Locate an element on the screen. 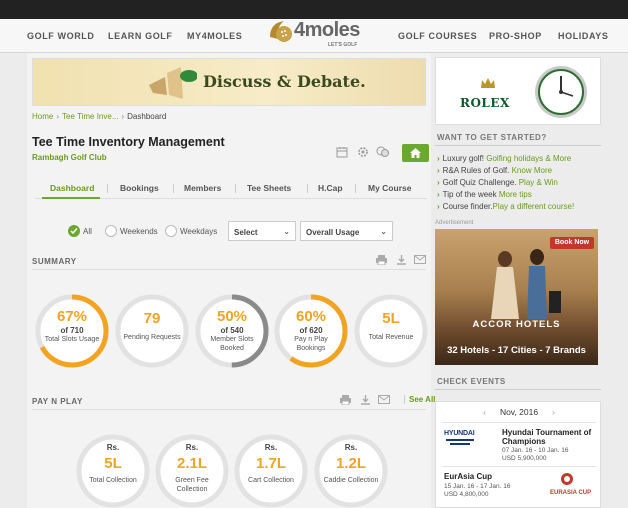  usage-dropdown: Overall Usage ⌄ is located at coordinates (346, 231).